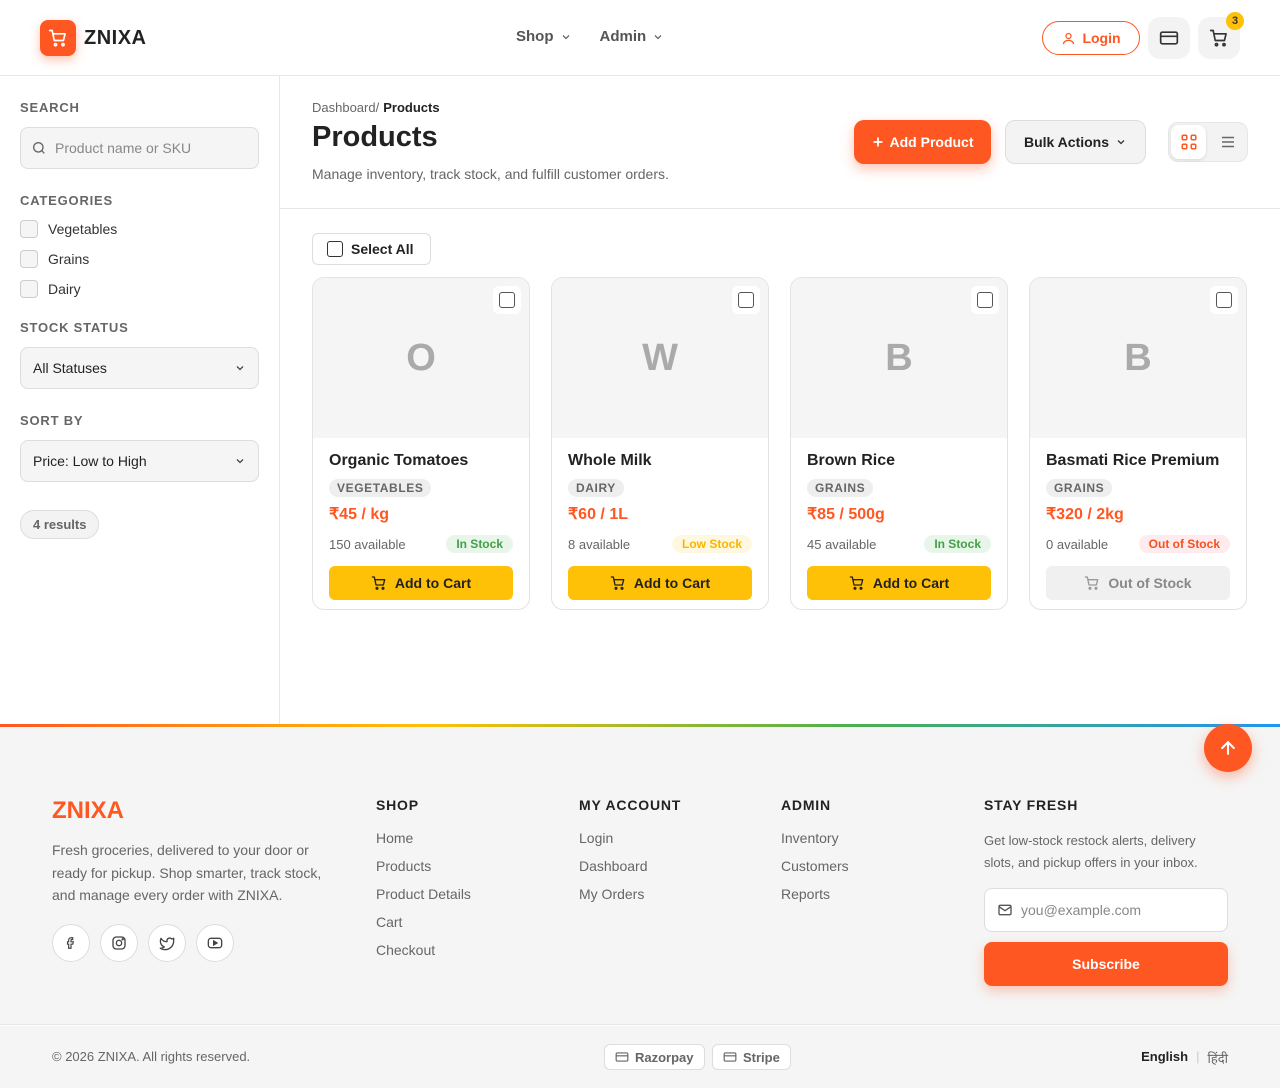 This screenshot has width=1280, height=1088. What do you see at coordinates (139, 289) in the screenshot?
I see `category-dairy: Dairy` at bounding box center [139, 289].